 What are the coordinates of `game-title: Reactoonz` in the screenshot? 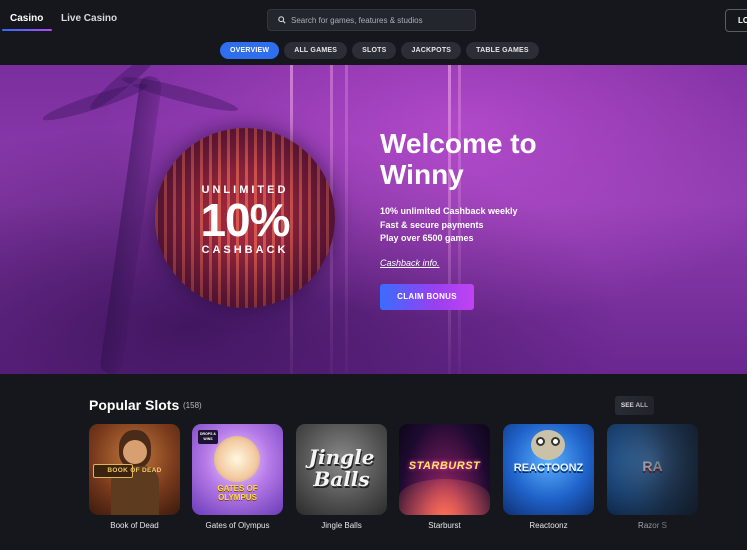 It's located at (548, 525).